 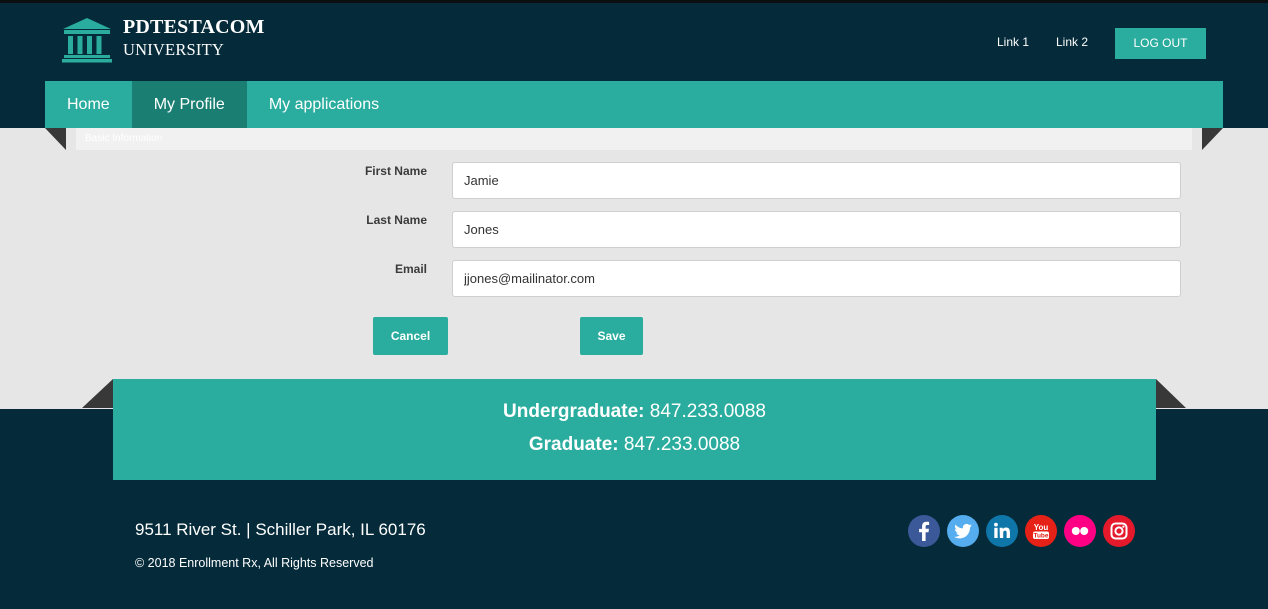 What do you see at coordinates (280, 529) in the screenshot?
I see `footer-address: 9511 River St. | Schiller Park, IL 60176` at bounding box center [280, 529].